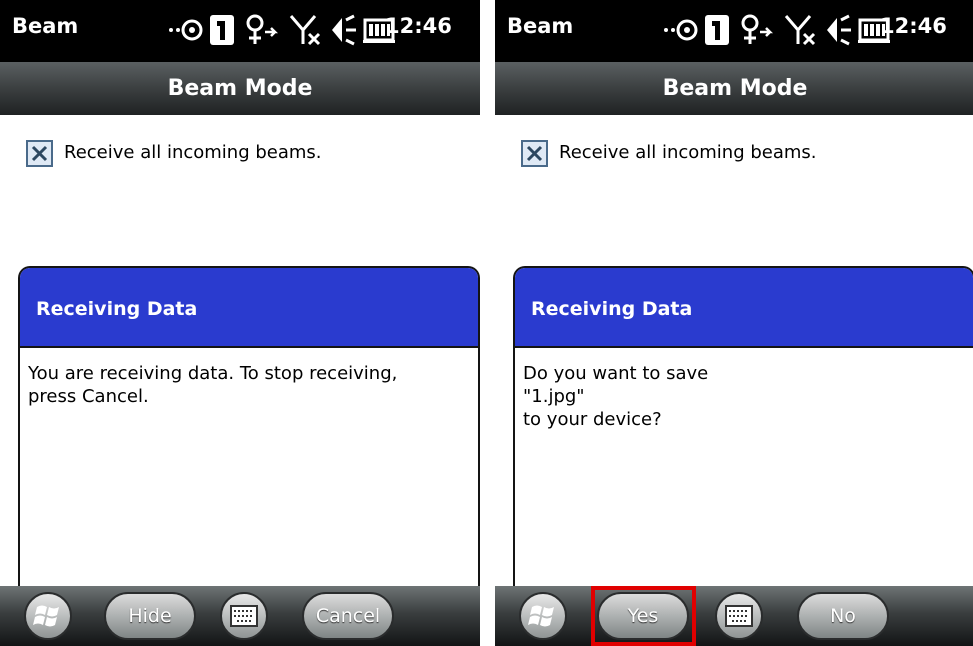 The image size is (973, 646). I want to click on softkey-bar: Hide Cancel, so click(240, 616).